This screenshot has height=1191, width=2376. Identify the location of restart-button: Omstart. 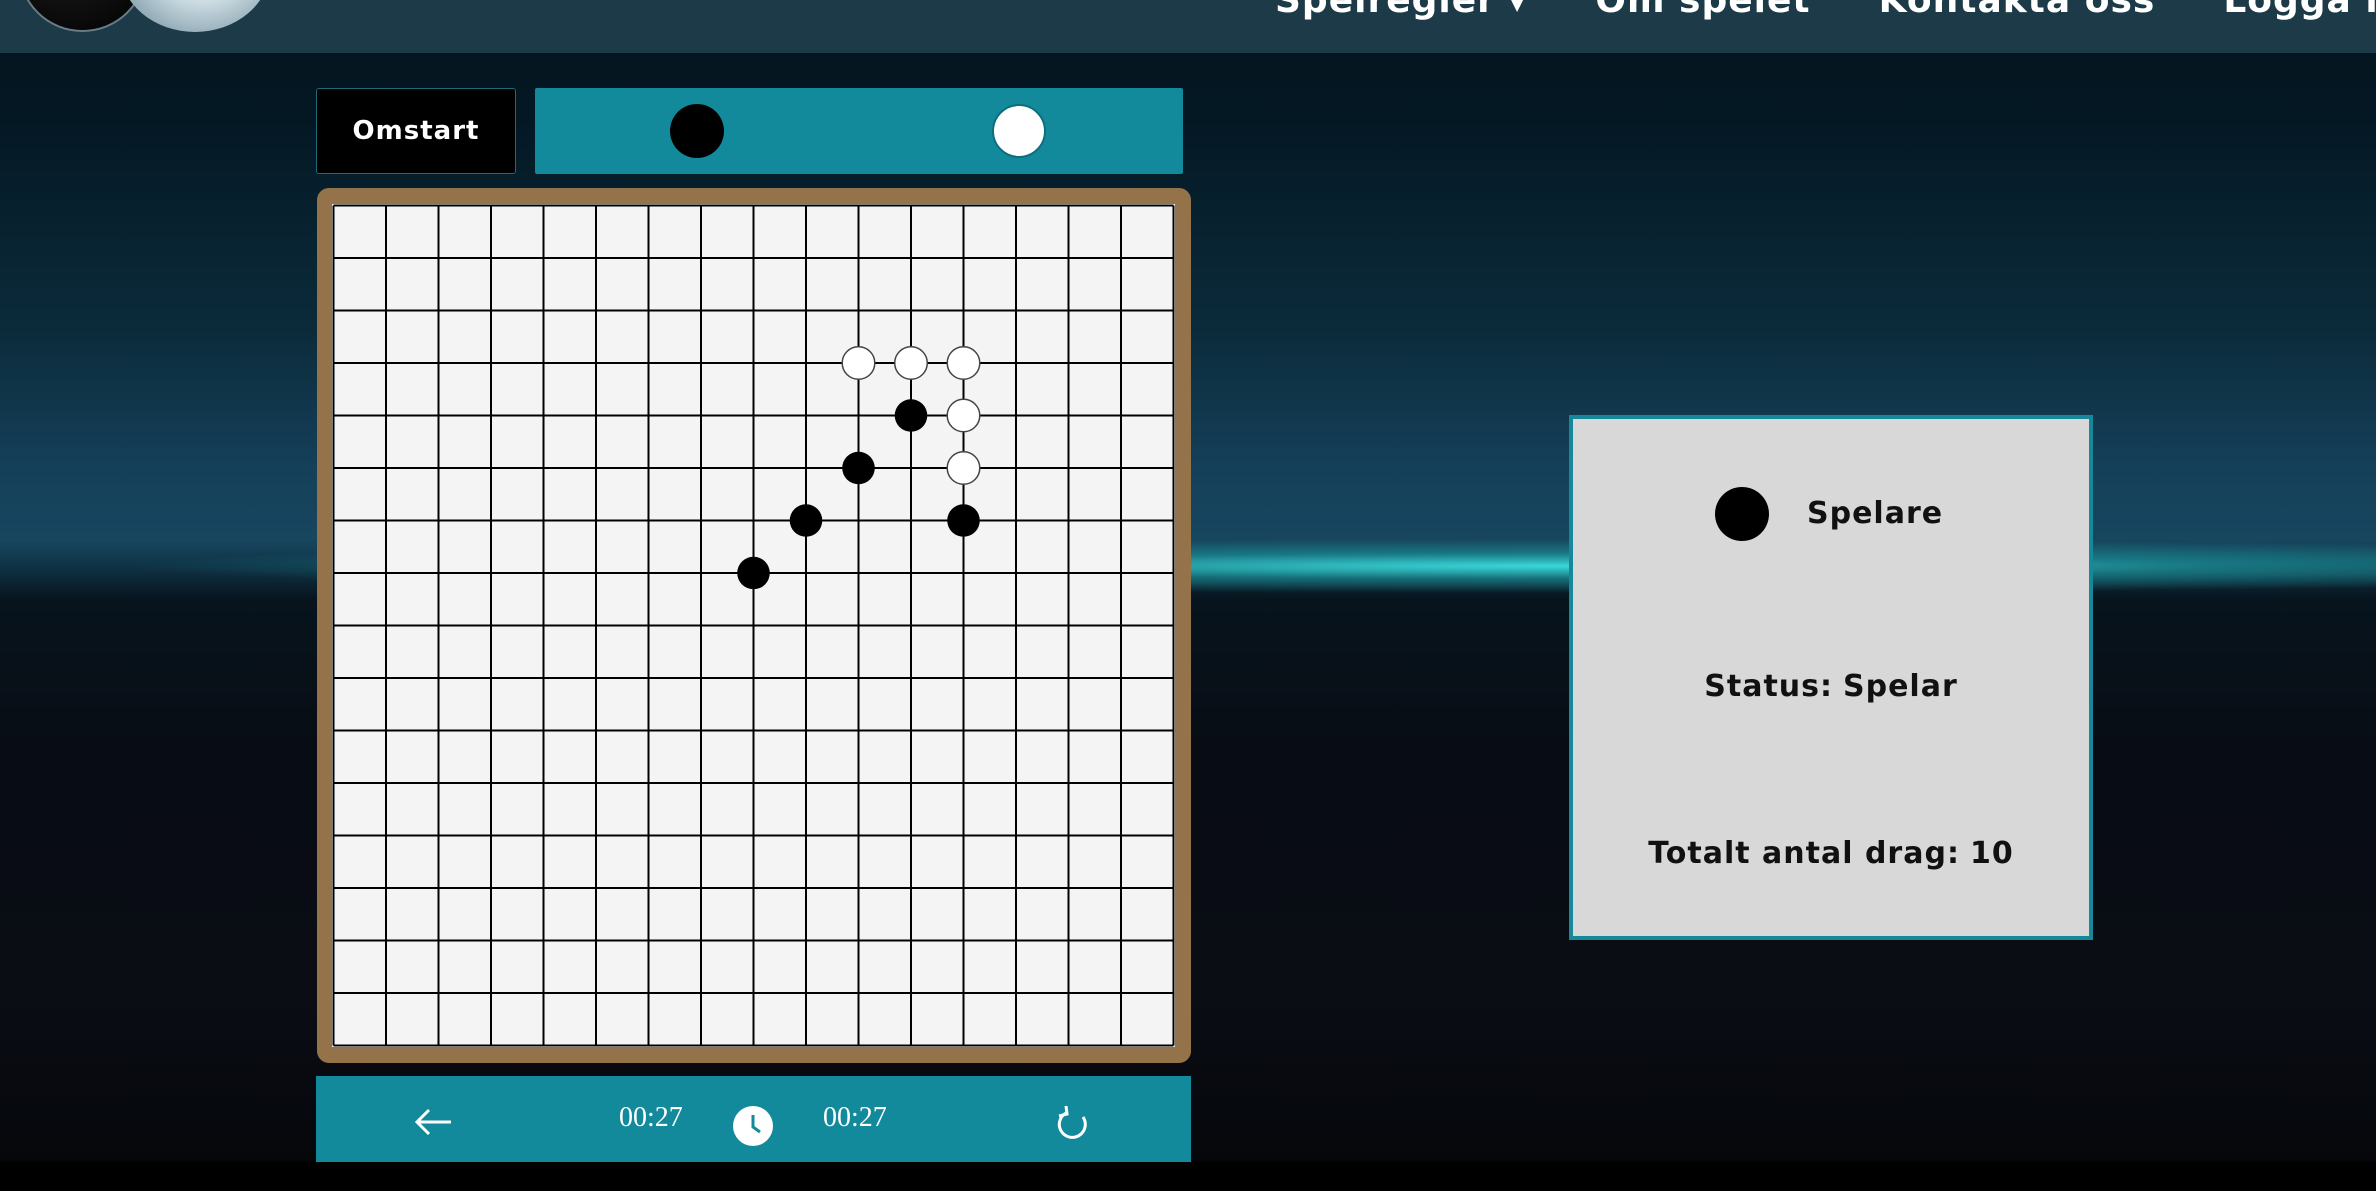
(416, 131).